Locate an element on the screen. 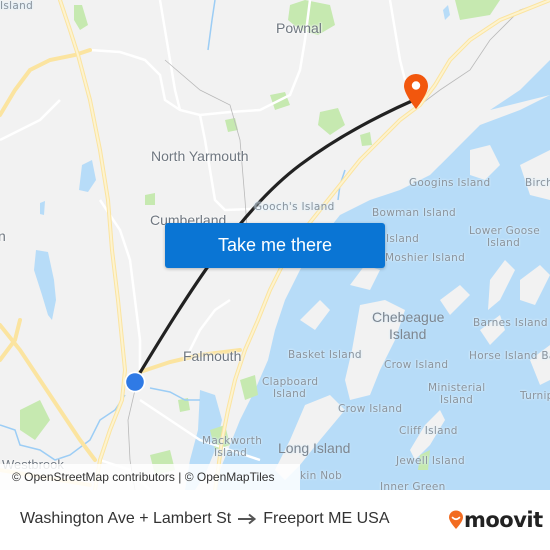  town-label-left-edge: n is located at coordinates (3, 236).